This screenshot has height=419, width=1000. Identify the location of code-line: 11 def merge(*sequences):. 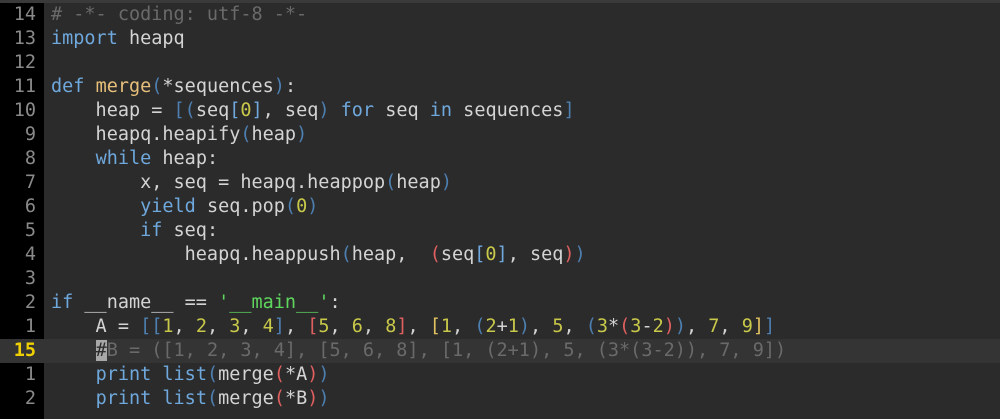
(500, 87).